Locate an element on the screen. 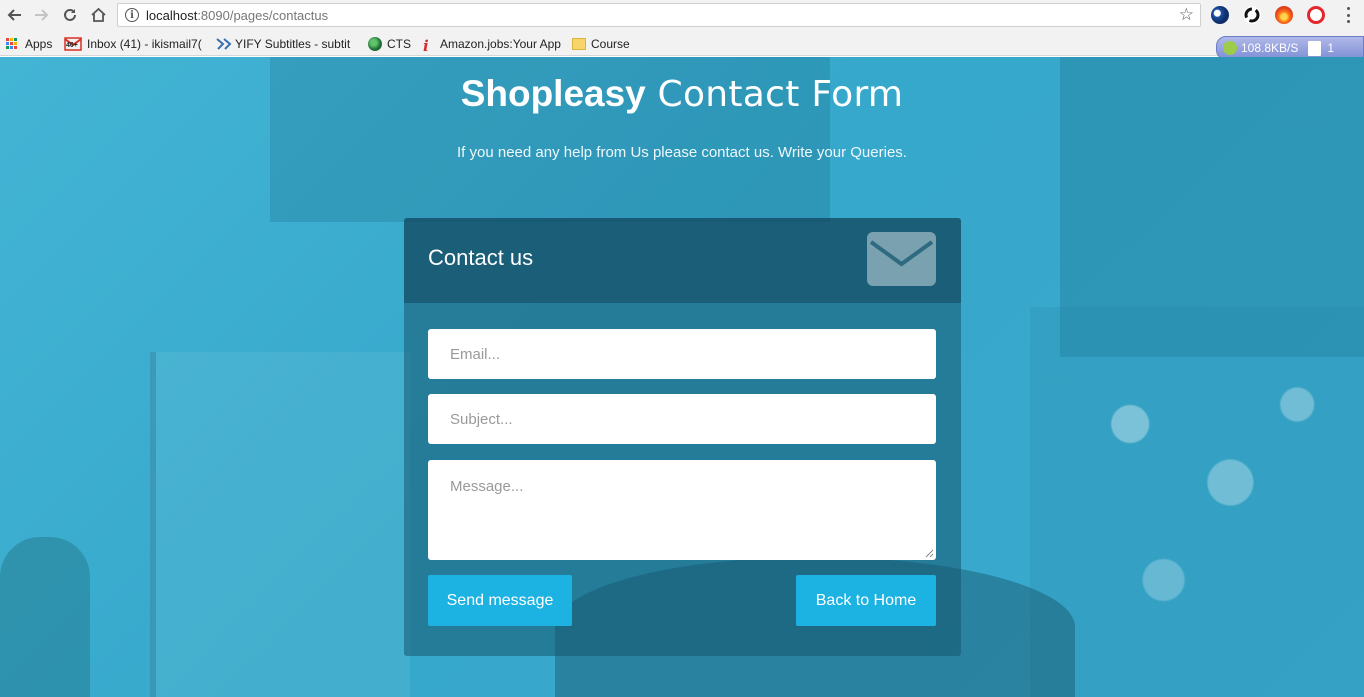 The image size is (1364, 697). email-field is located at coordinates (682, 354).